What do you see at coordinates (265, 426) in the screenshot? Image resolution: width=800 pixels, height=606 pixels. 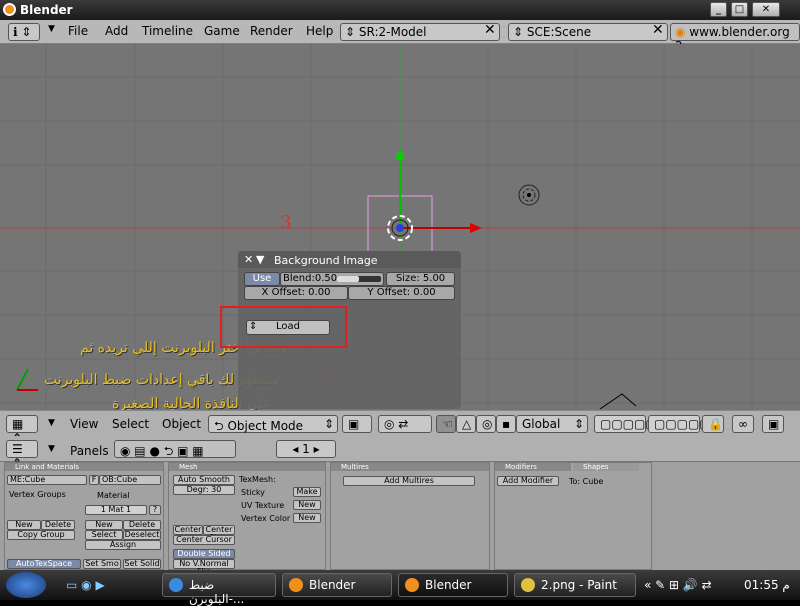 I see `mode-label: Object Mode` at bounding box center [265, 426].